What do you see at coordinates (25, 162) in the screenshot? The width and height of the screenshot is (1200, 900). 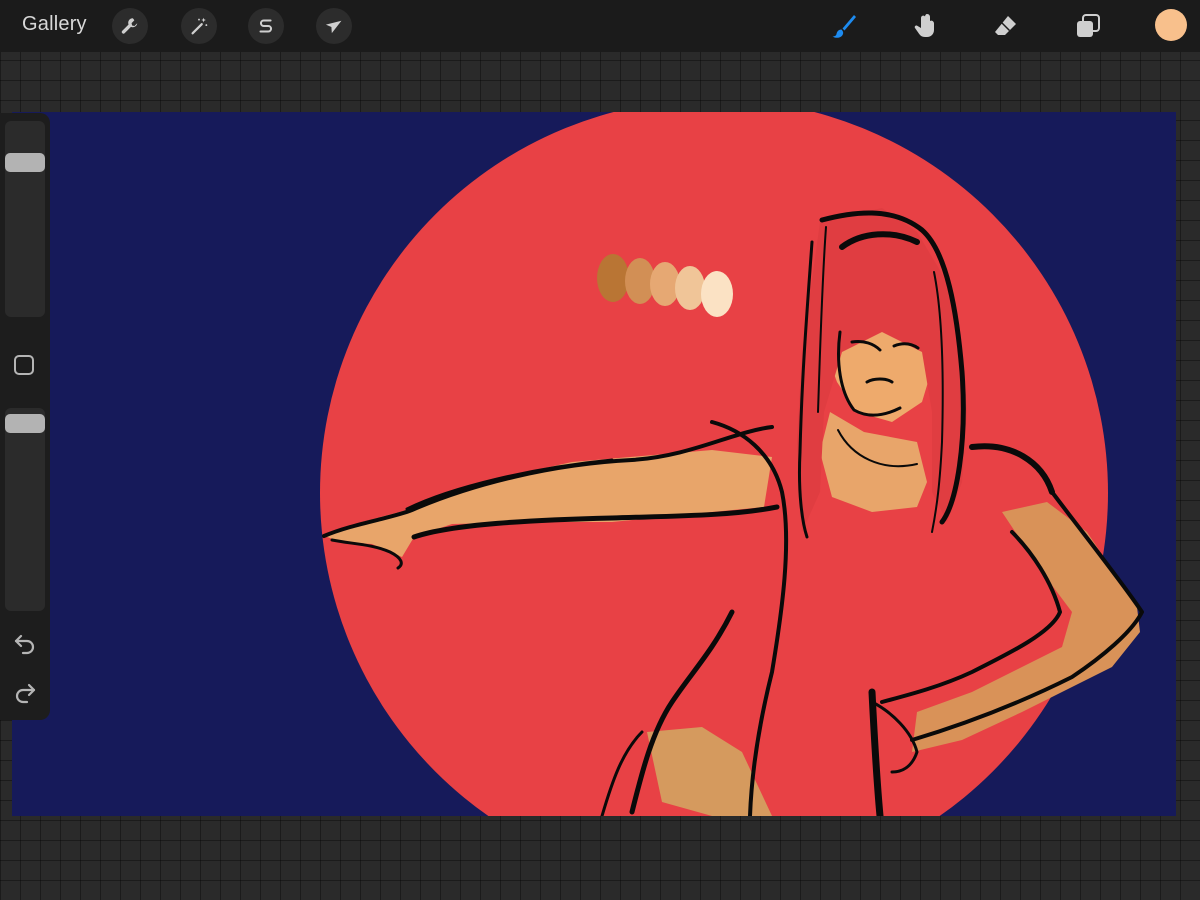 I see `brush-size-handle` at bounding box center [25, 162].